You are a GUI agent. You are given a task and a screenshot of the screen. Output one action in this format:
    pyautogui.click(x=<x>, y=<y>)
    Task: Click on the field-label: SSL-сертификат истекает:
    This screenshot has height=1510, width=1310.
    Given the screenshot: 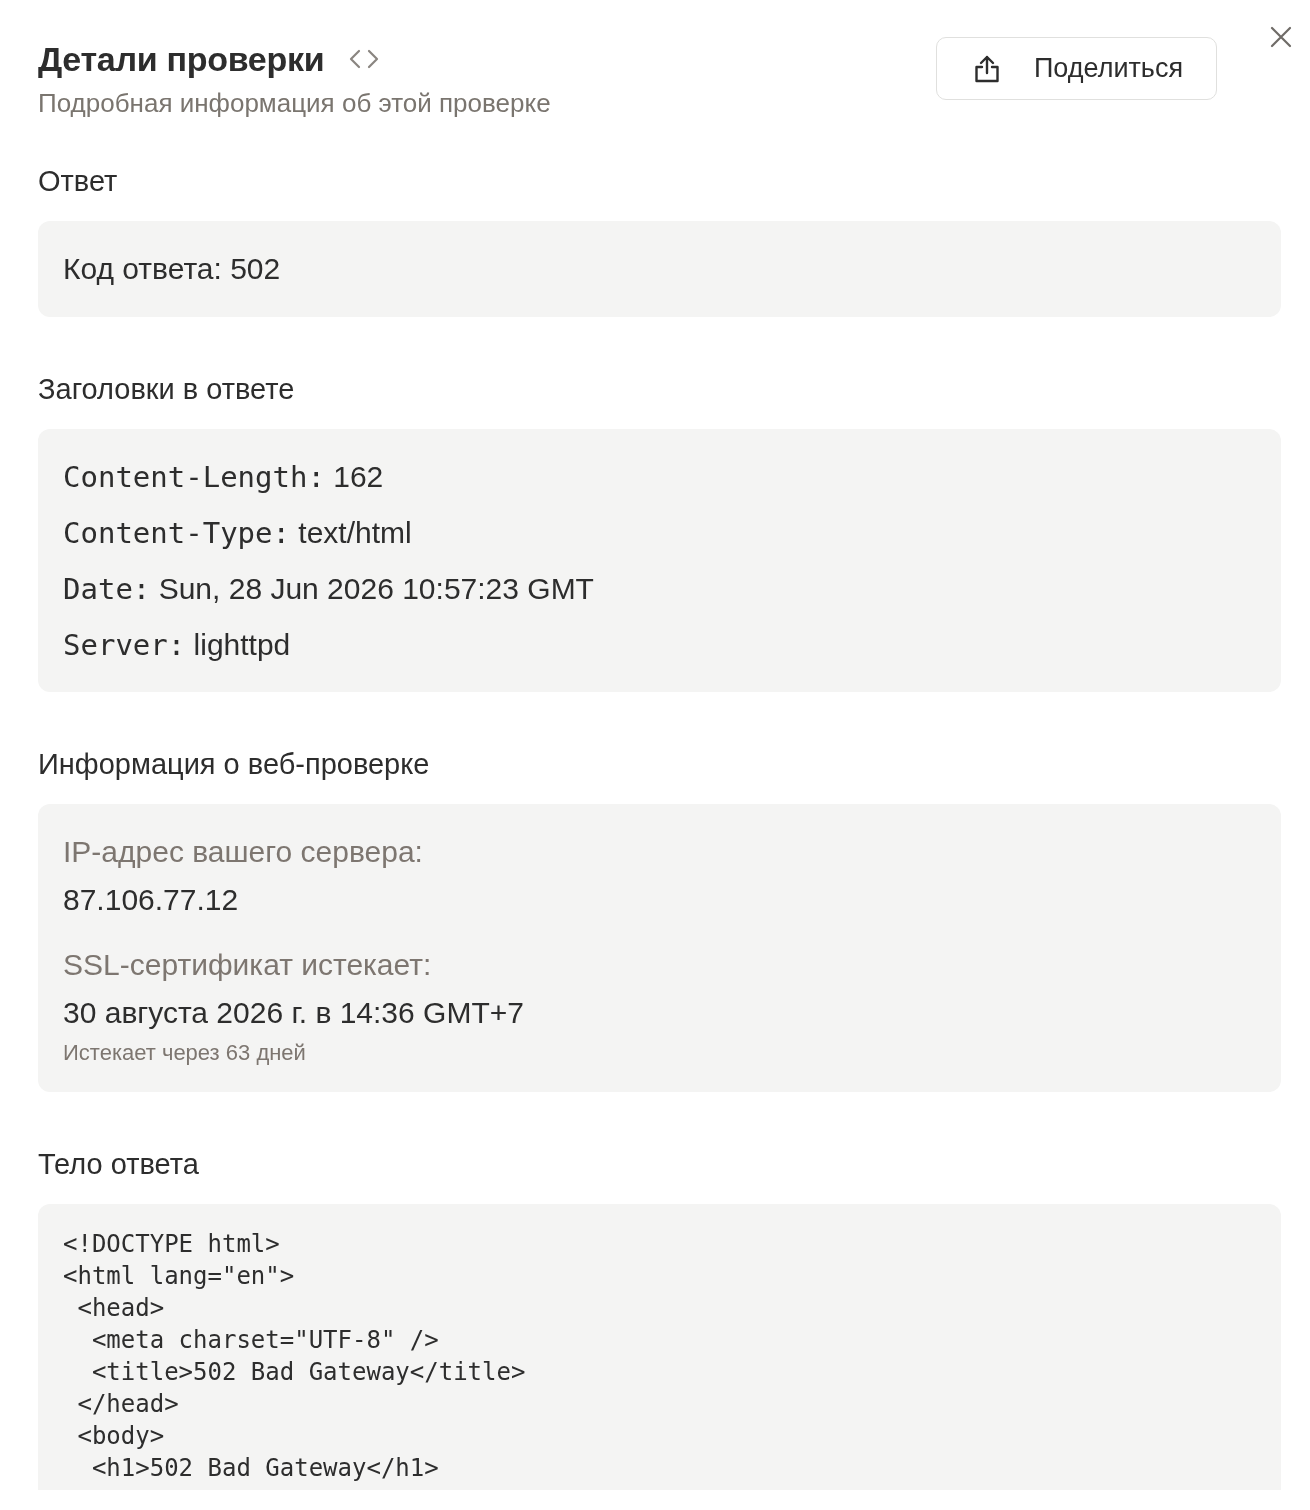 What is the action you would take?
    pyautogui.click(x=248, y=965)
    